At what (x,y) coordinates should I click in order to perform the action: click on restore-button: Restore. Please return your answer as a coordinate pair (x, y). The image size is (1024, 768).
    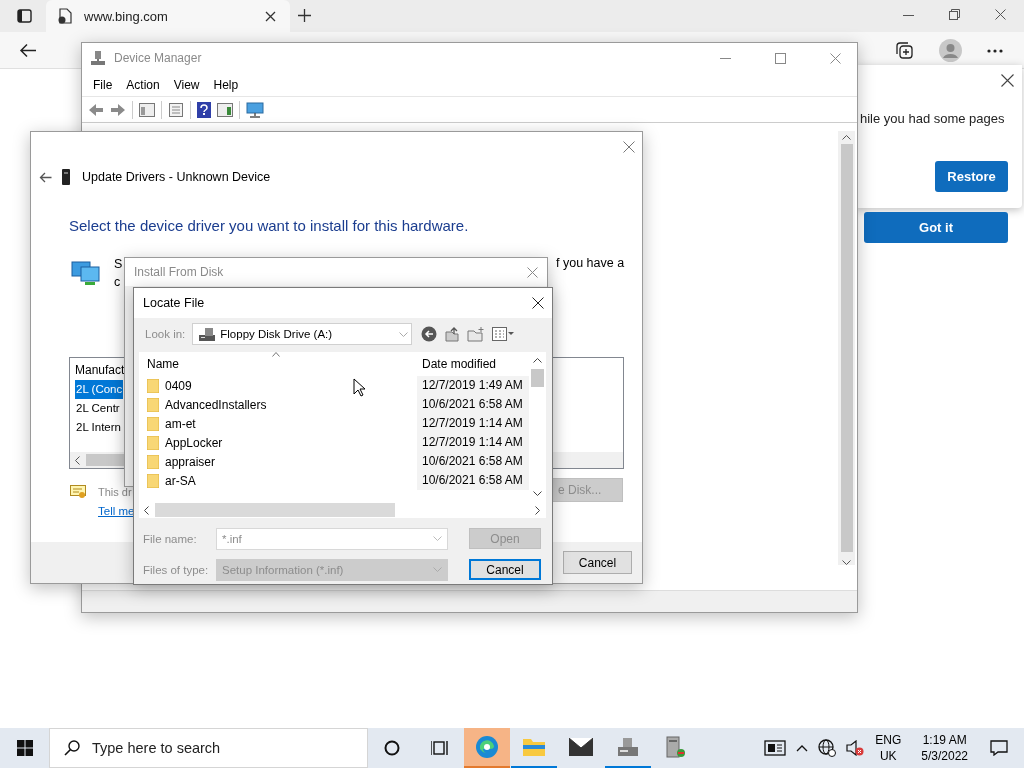
    Looking at the image, I should click on (971, 176).